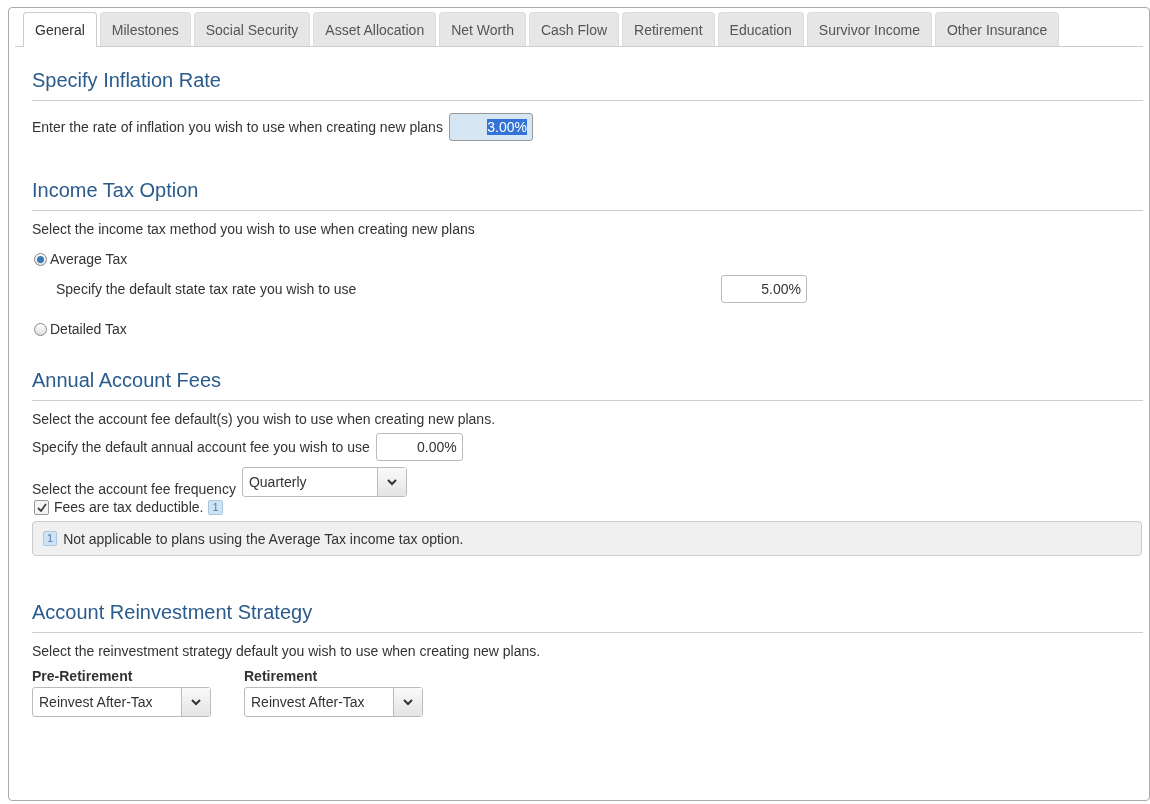 The image size is (1150, 804). Describe the element at coordinates (419, 447) in the screenshot. I see `fee-input: 0.00%` at that location.